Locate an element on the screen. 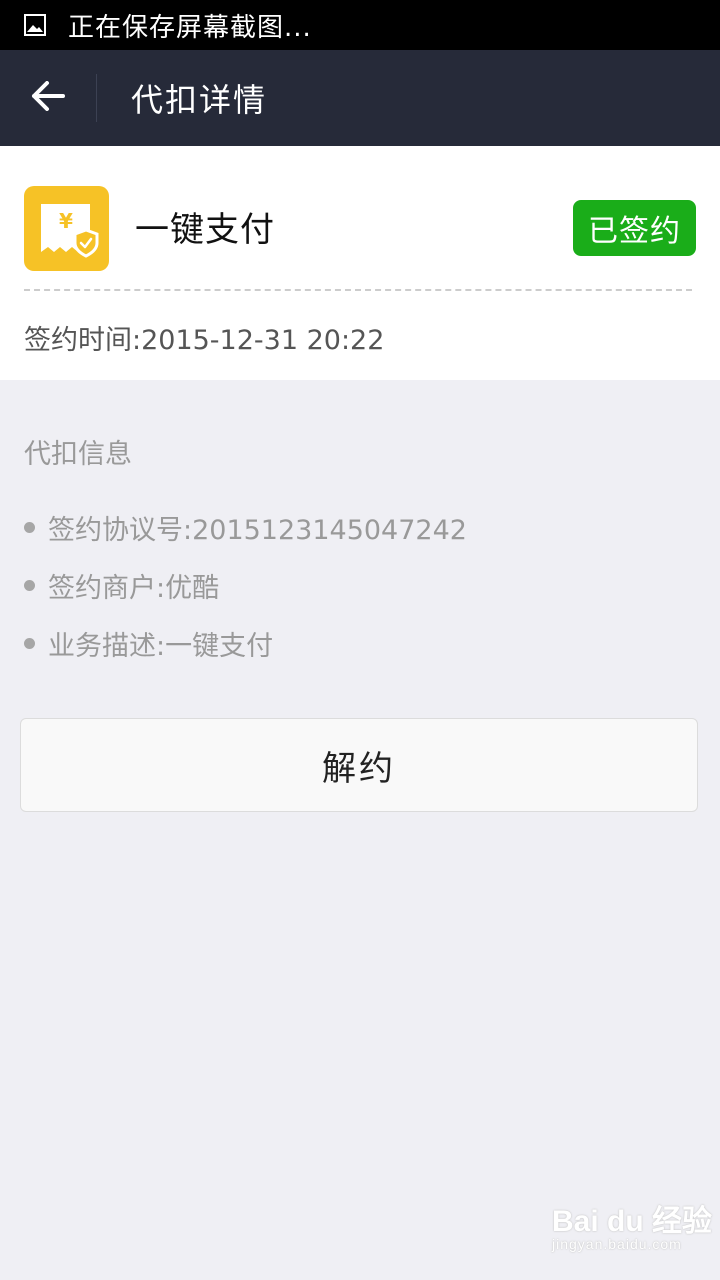  back-button is located at coordinates (48, 98).